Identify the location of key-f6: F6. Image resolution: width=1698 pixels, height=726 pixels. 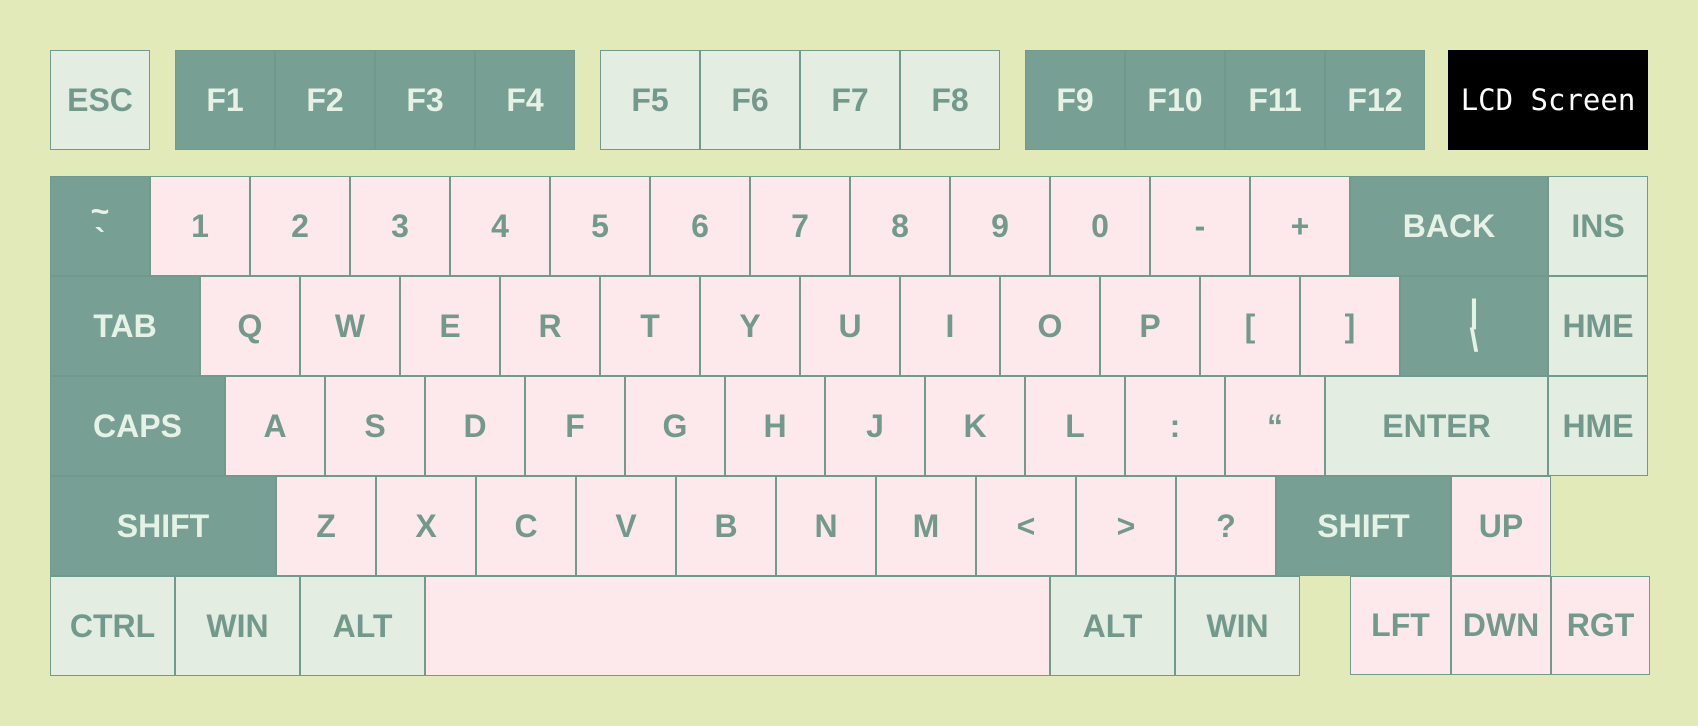
(750, 100).